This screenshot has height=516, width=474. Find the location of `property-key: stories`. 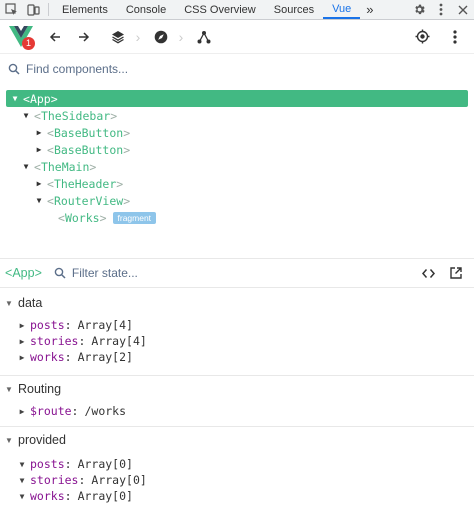

property-key: stories is located at coordinates (54, 341).